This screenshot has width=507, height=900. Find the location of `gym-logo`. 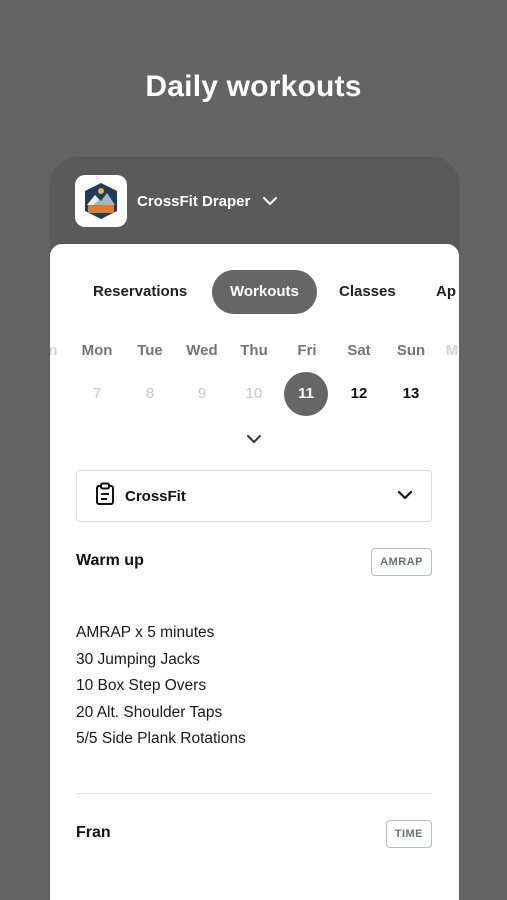

gym-logo is located at coordinates (101, 201).